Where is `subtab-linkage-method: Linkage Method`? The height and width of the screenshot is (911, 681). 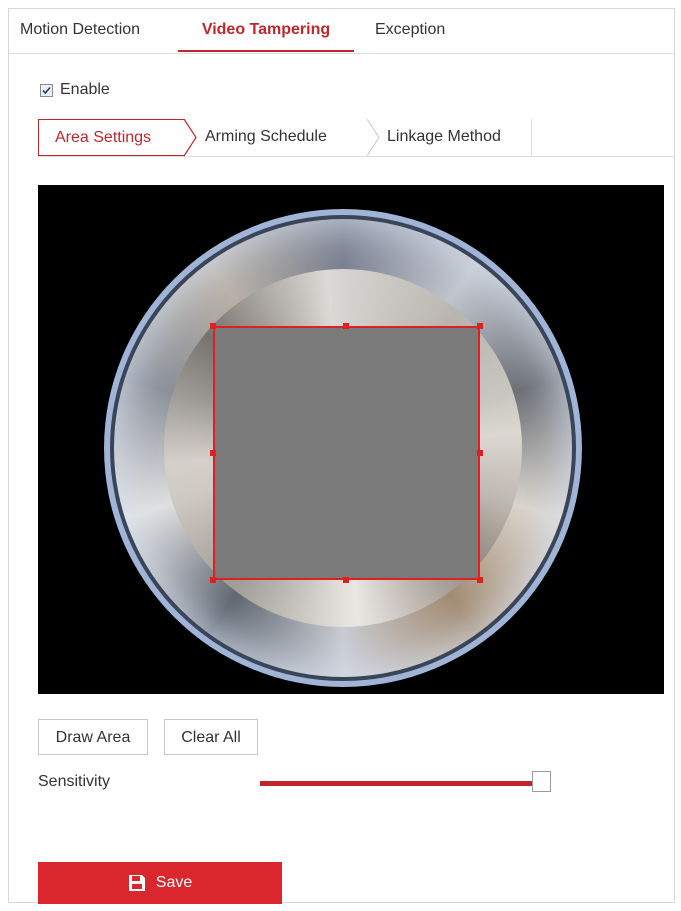
subtab-linkage-method: Linkage Method is located at coordinates (444, 137).